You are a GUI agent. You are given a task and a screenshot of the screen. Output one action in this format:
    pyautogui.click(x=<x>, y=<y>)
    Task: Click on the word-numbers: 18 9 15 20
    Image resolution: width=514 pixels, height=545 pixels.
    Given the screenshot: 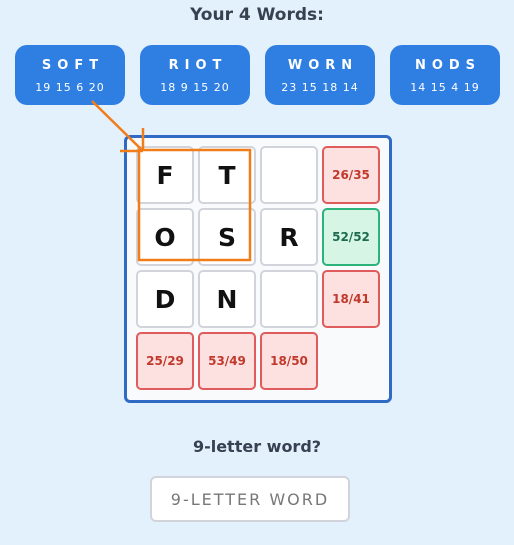 What is the action you would take?
    pyautogui.click(x=195, y=87)
    